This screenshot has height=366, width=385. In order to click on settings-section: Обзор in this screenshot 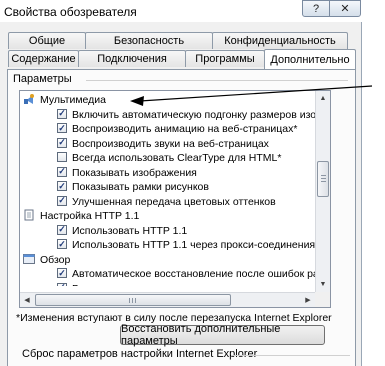, I will do `click(168, 260)`.